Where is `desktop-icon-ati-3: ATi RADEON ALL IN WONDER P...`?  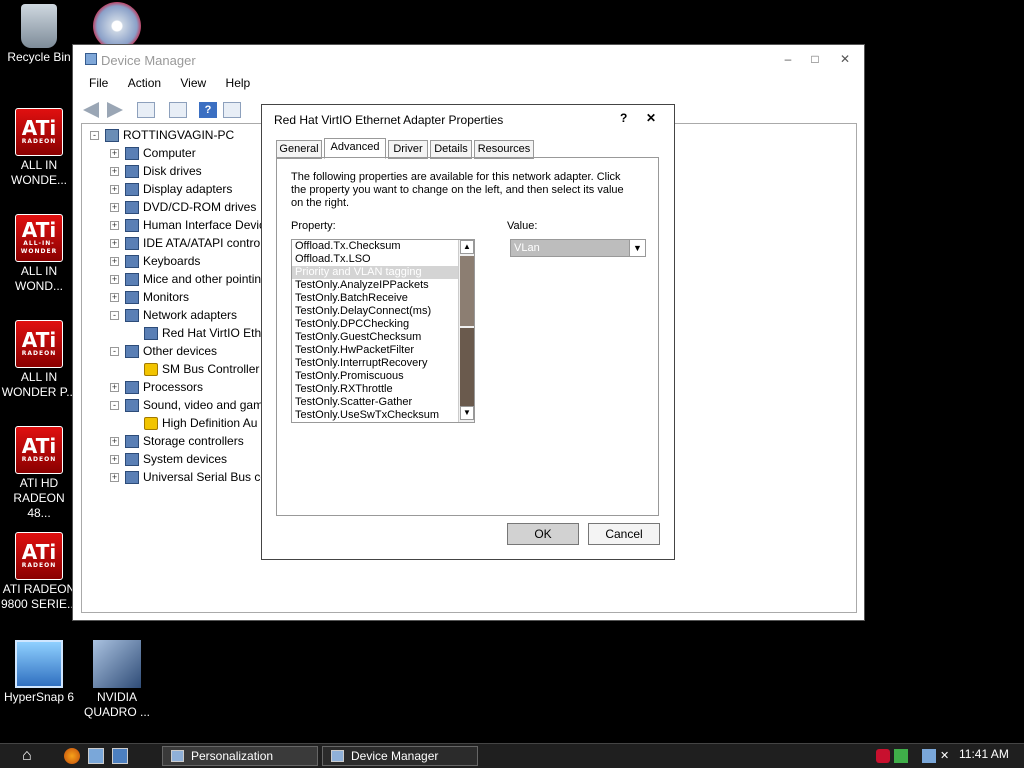 desktop-icon-ati-3: ATi RADEON ALL IN WONDER P... is located at coordinates (39, 360).